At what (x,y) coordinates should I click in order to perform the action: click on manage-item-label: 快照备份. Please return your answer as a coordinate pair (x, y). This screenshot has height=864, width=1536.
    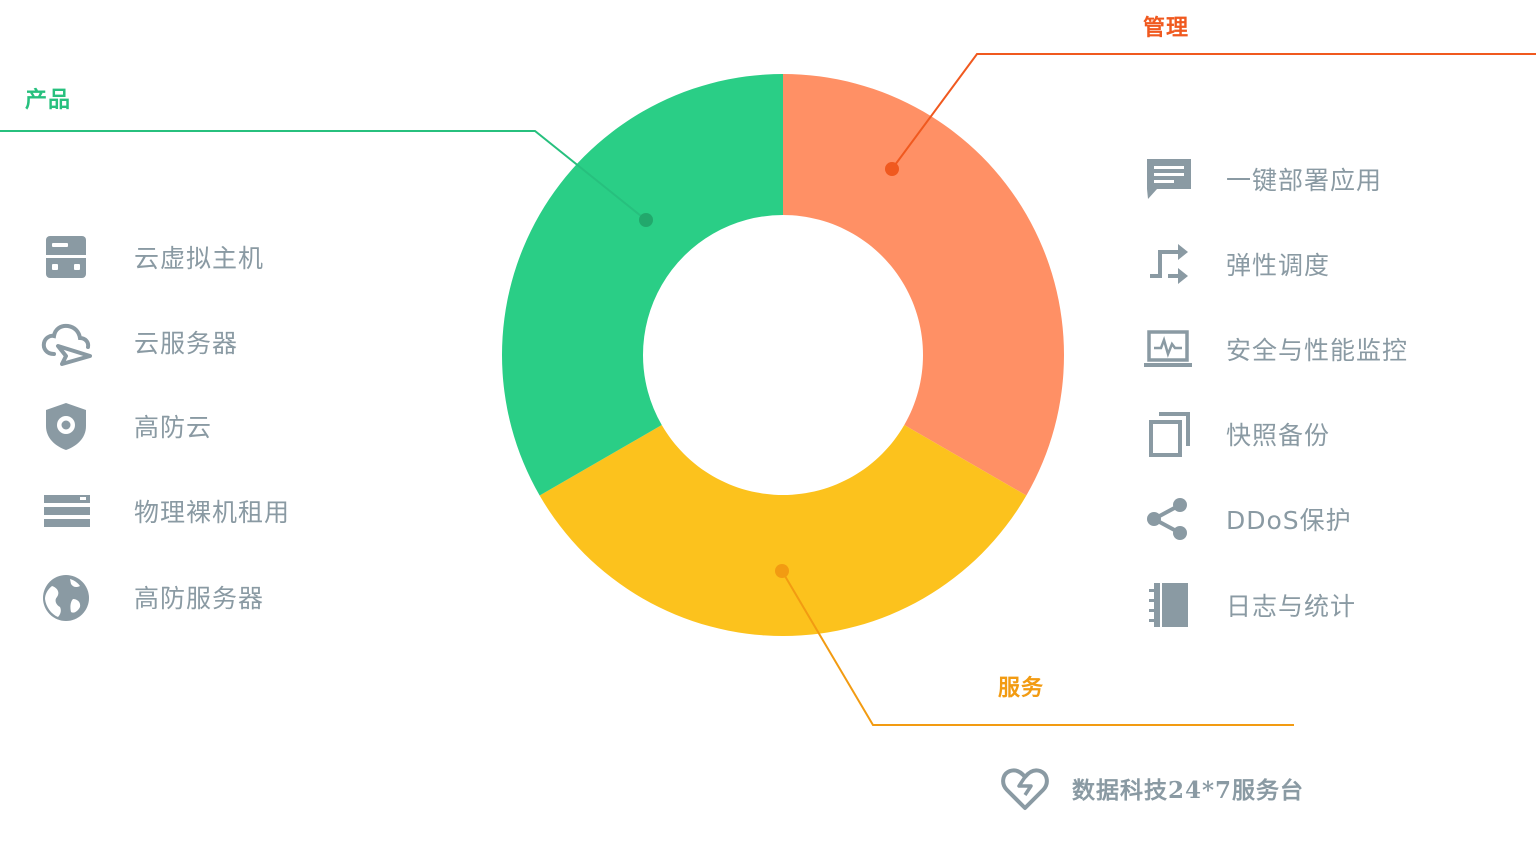
    Looking at the image, I should click on (1278, 435).